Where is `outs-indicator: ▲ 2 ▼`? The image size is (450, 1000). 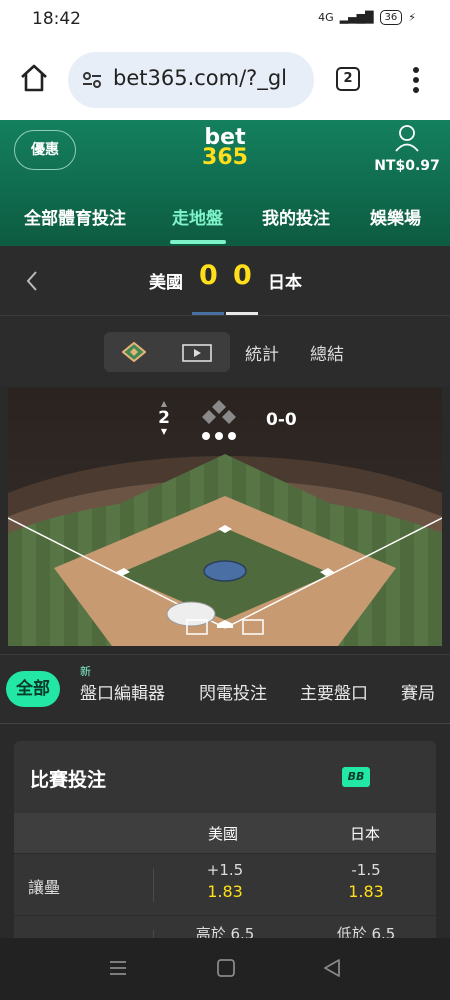
outs-indicator: ▲ 2 ▼ is located at coordinates (164, 418).